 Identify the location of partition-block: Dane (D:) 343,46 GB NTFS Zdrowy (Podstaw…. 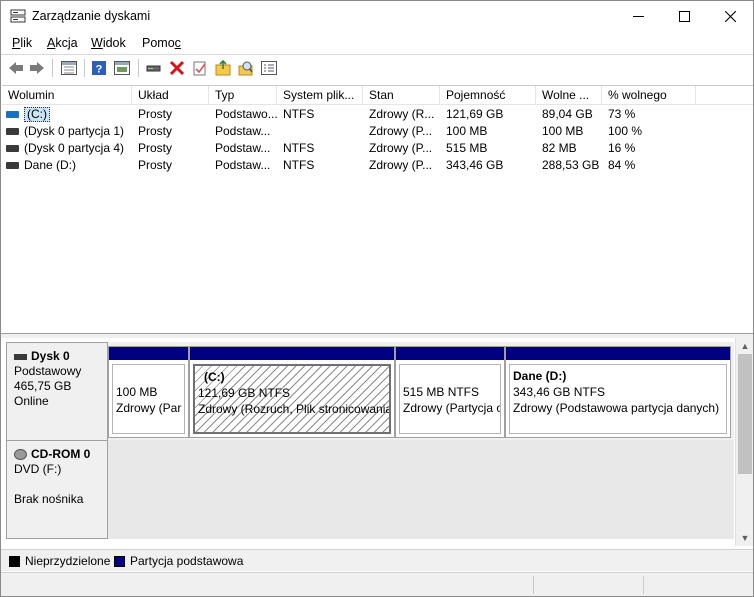
(618, 392).